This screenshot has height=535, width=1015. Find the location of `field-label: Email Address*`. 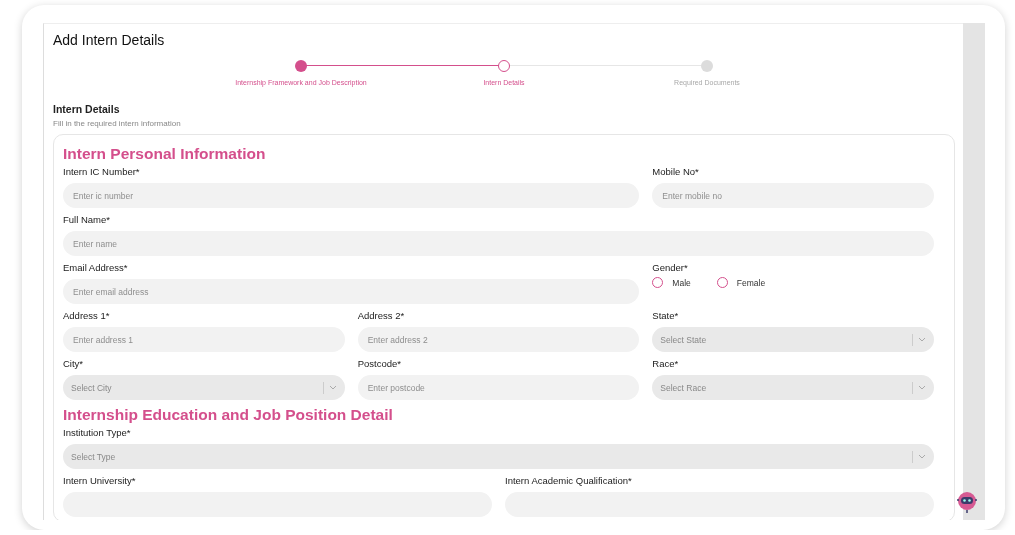

field-label: Email Address* is located at coordinates (96, 268).